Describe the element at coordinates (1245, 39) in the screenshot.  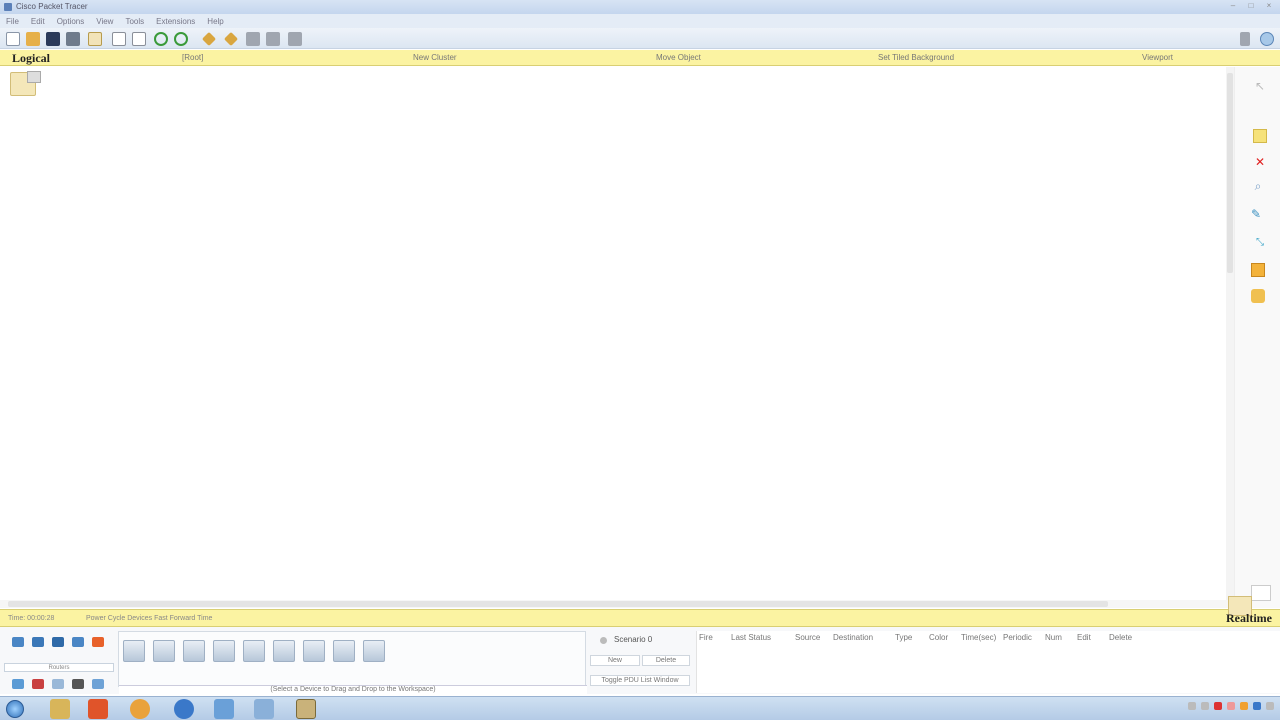
I see `info-icon` at that location.